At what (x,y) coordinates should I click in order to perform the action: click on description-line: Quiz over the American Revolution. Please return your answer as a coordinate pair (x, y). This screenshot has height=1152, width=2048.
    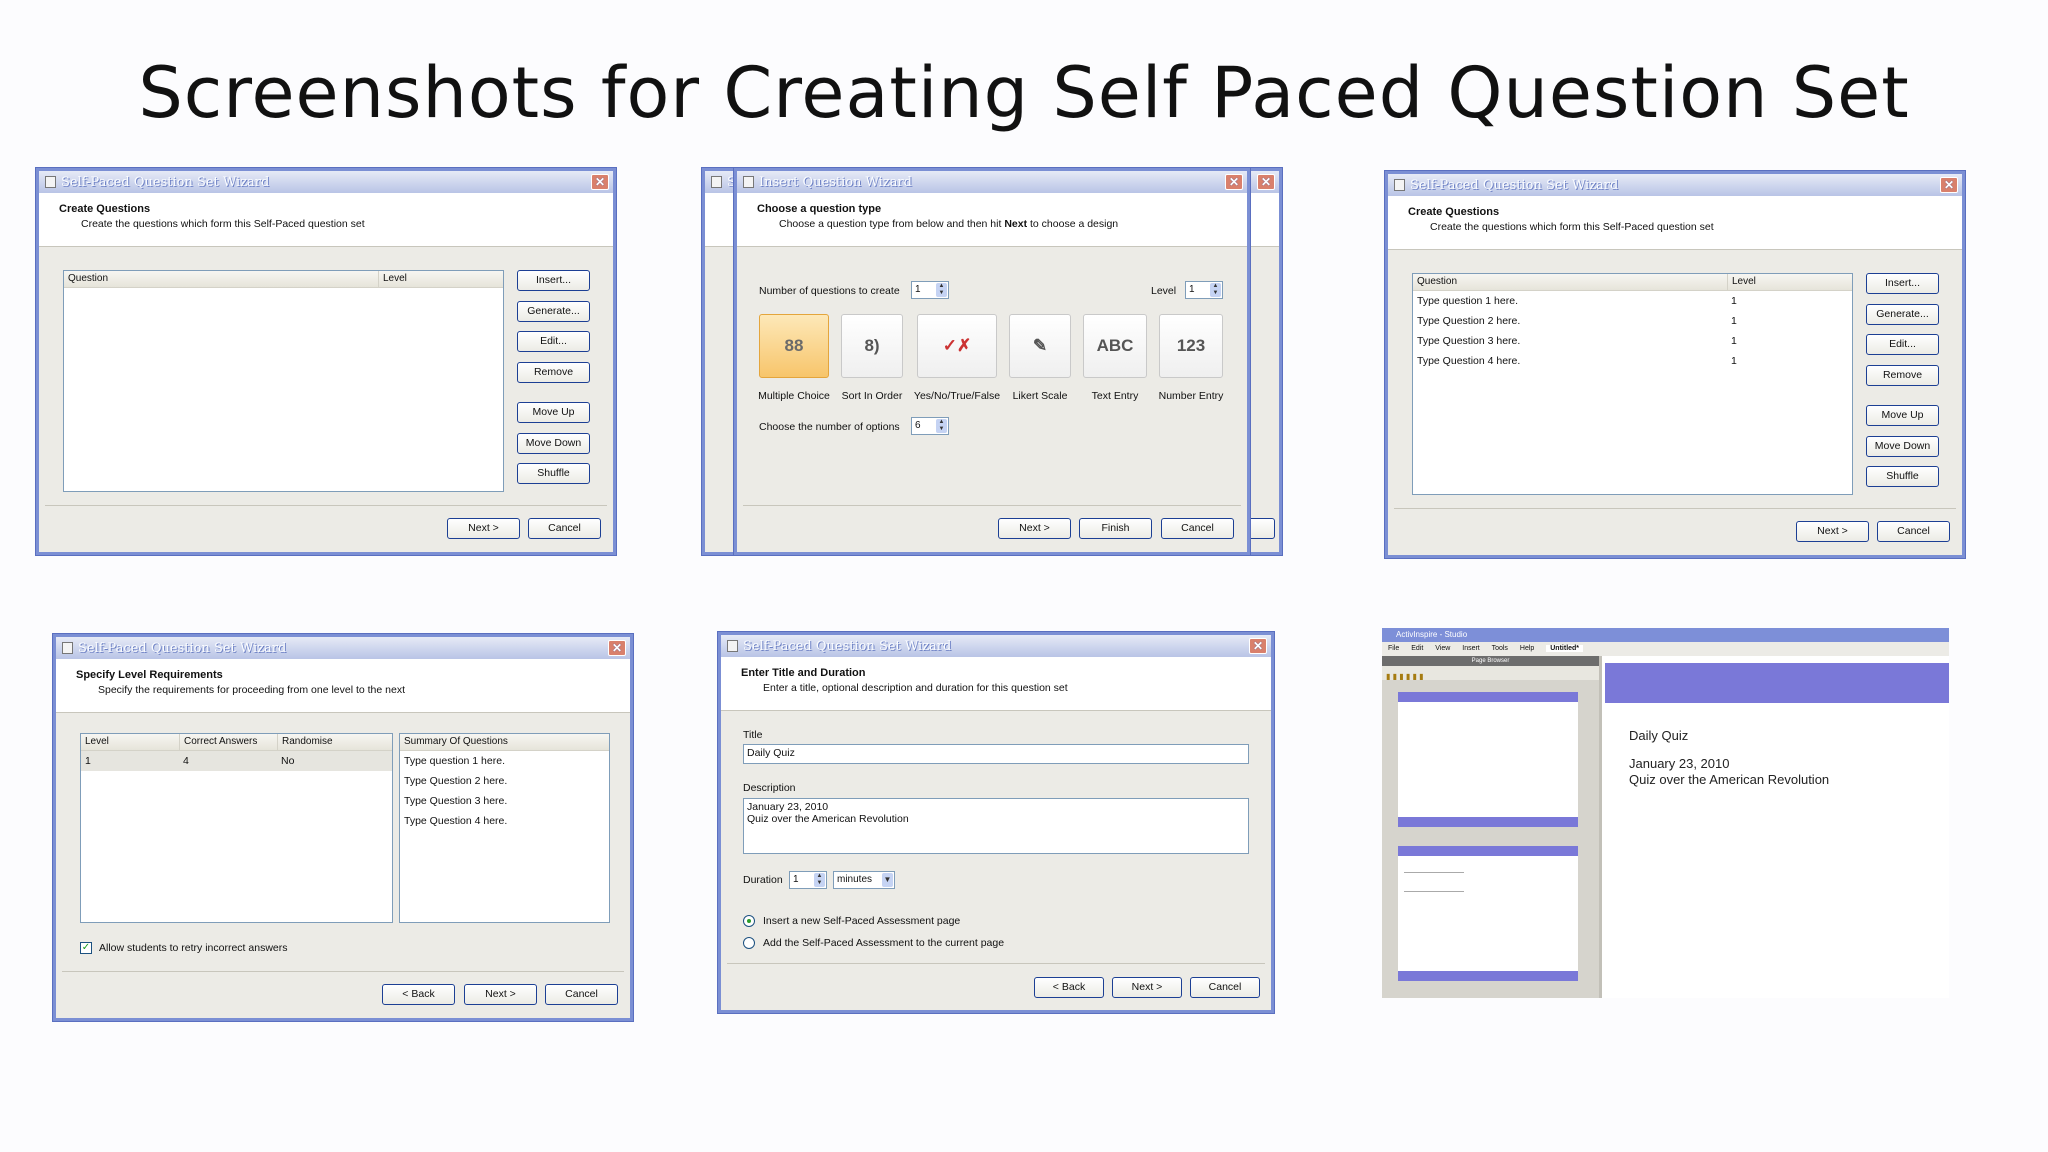
    Looking at the image, I should click on (828, 819).